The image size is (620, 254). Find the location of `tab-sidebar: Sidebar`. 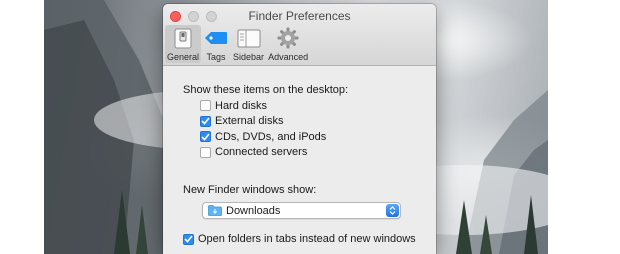

tab-sidebar: Sidebar is located at coordinates (248, 44).